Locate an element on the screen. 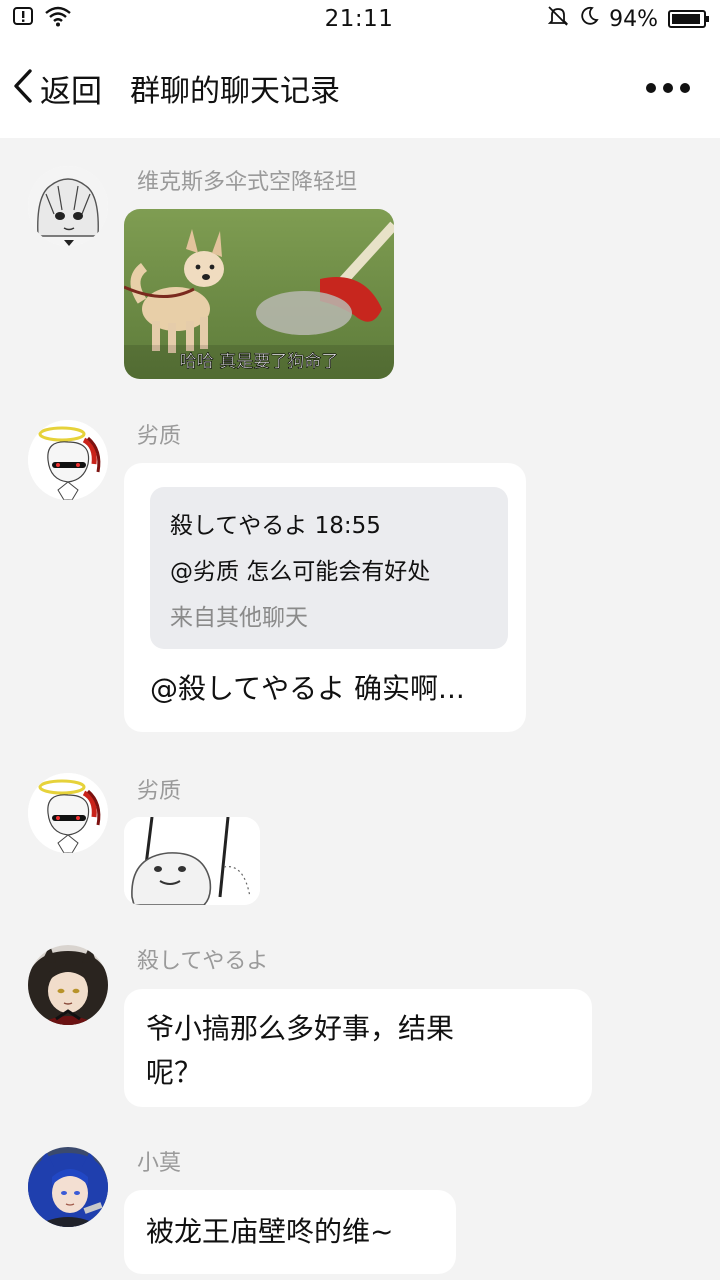 The image size is (720, 1280). back-button: 返回 is located at coordinates (57, 88).